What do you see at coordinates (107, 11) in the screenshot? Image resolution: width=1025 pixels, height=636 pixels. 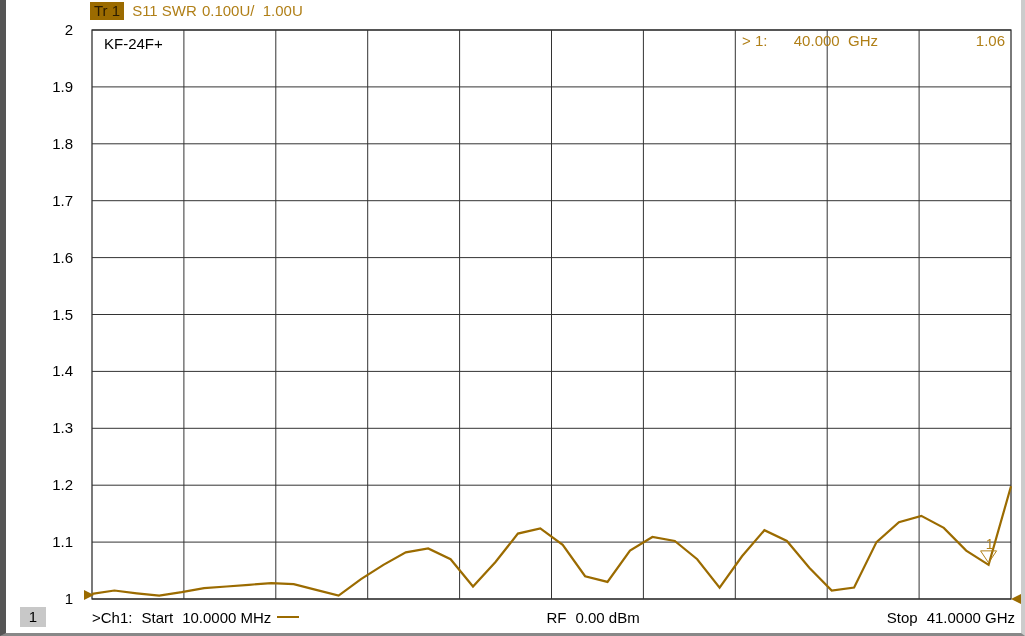 I see `trace-badge: Tr 1` at bounding box center [107, 11].